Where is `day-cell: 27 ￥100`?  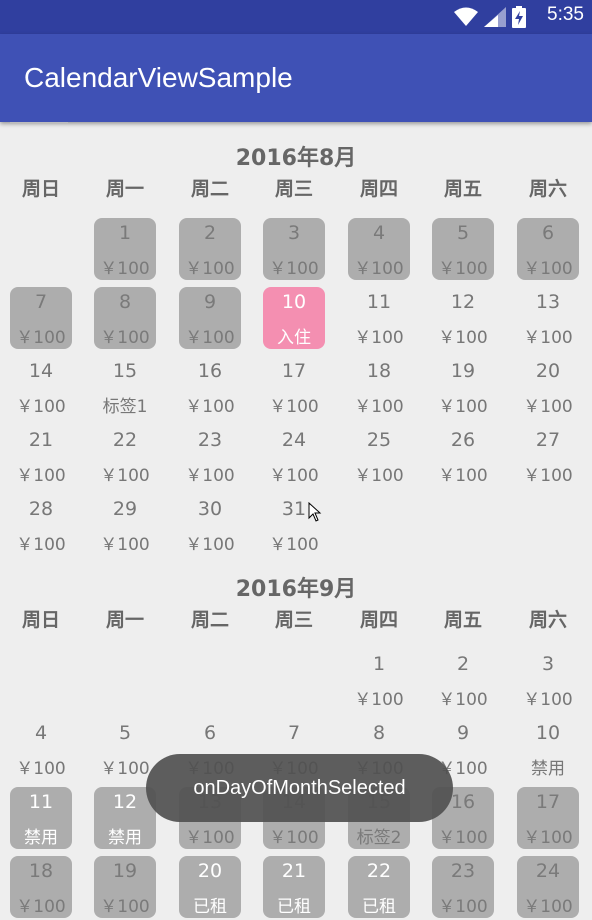
day-cell: 27 ￥100 is located at coordinates (548, 456).